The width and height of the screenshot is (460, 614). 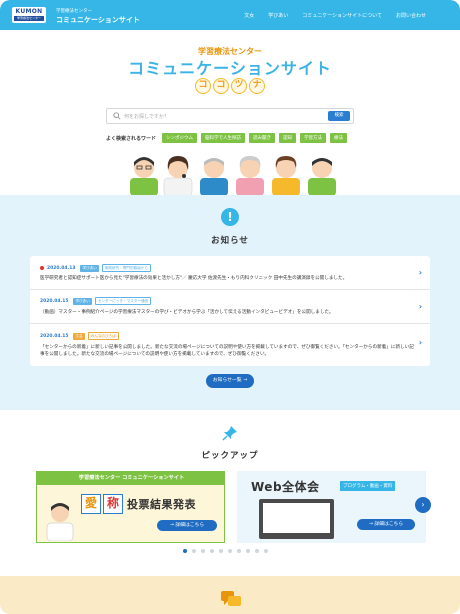 What do you see at coordinates (423, 505) in the screenshot?
I see `carousel-next-button: ›` at bounding box center [423, 505].